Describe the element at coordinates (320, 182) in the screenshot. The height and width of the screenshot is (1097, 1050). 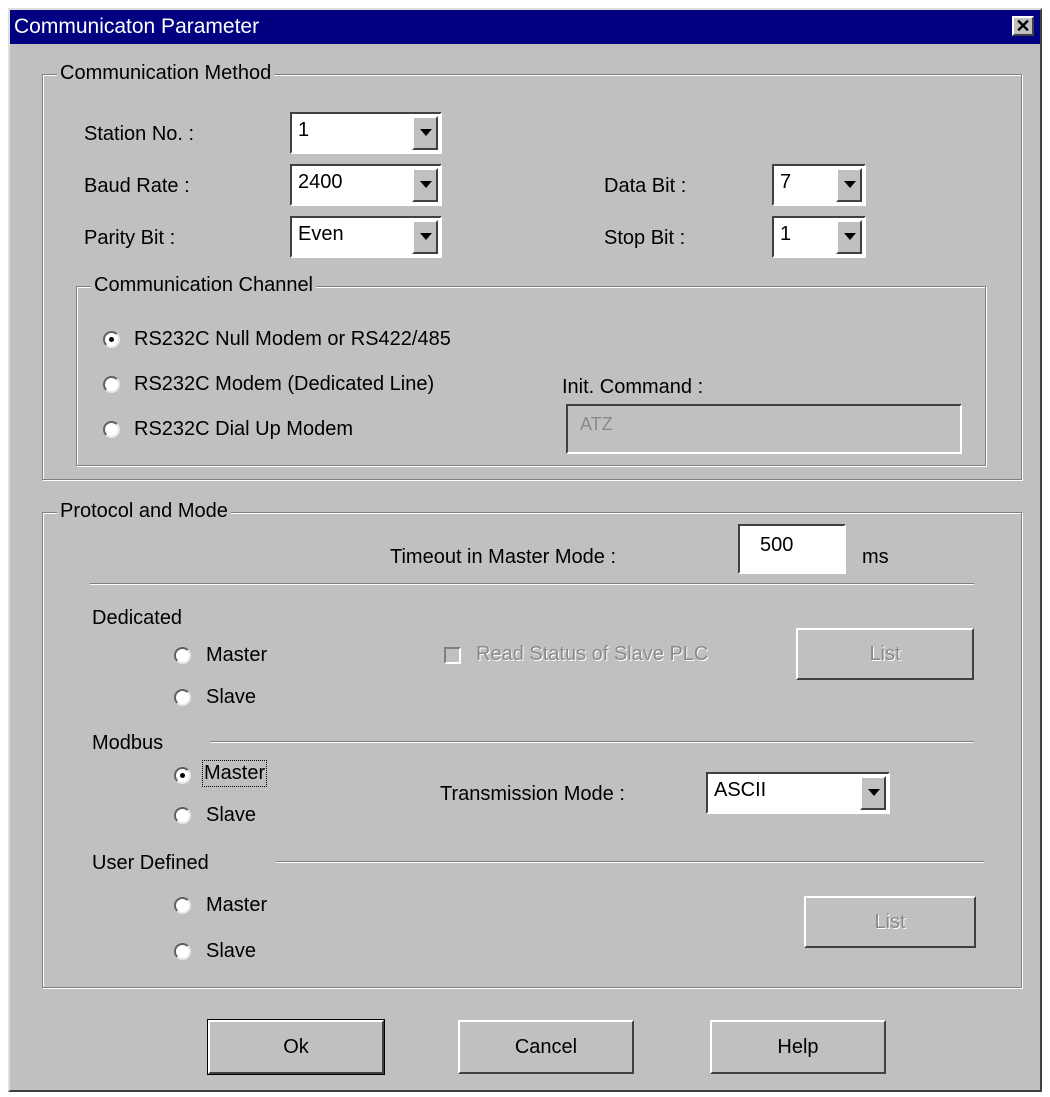
I see `baud-value: 2400` at that location.